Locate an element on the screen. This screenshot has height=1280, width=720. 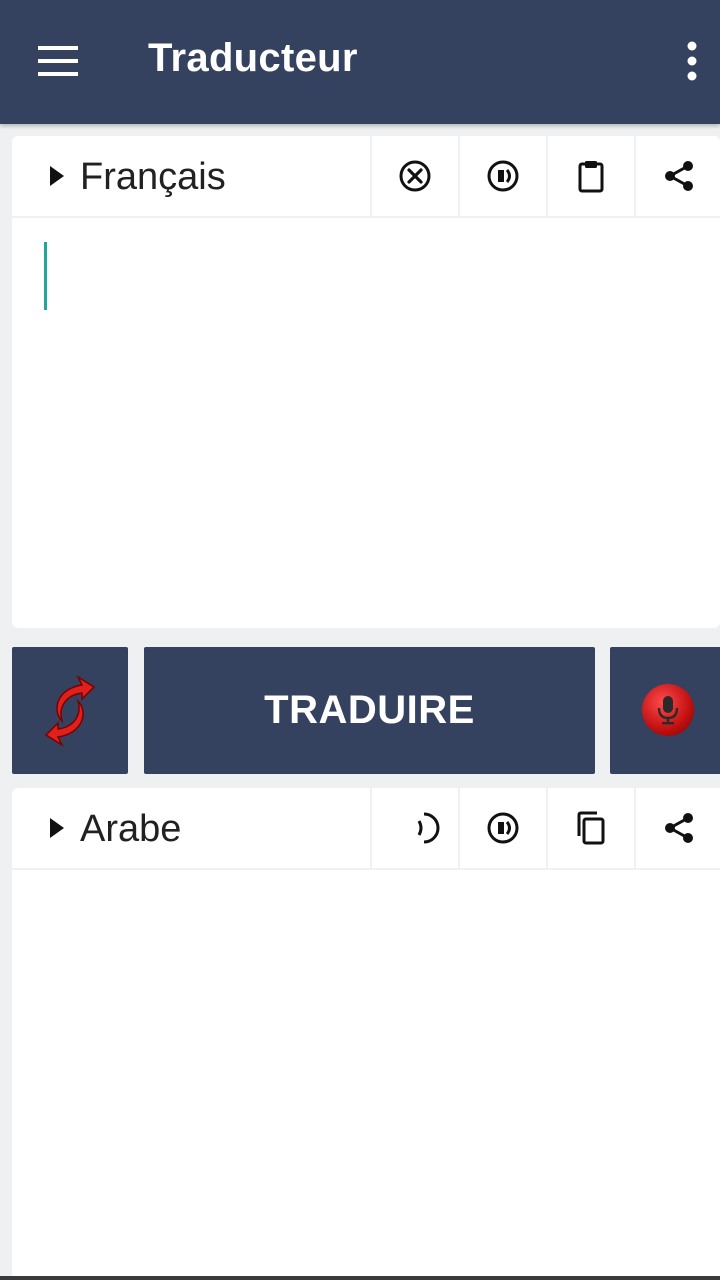
copy-icon is located at coordinates (591, 828).